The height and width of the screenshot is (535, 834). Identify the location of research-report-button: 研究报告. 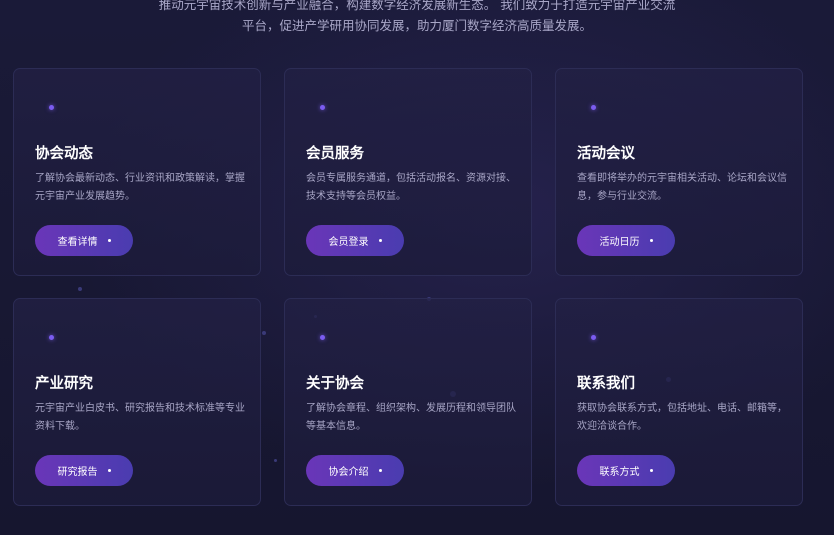
(84, 470).